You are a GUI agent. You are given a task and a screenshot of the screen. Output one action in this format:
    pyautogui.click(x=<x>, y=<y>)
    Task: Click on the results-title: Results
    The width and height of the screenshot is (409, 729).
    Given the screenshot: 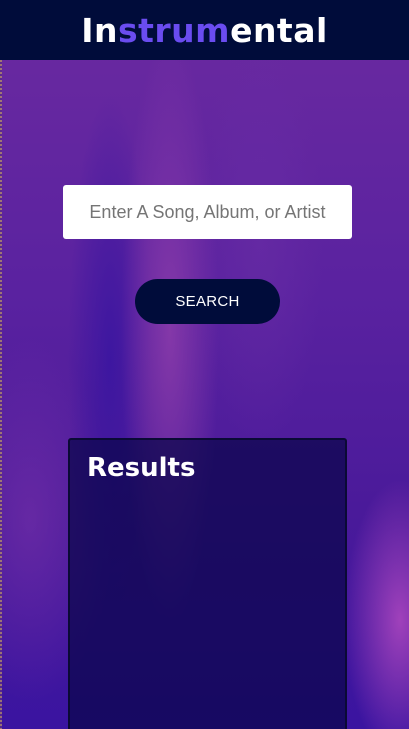 What is the action you would take?
    pyautogui.click(x=141, y=468)
    